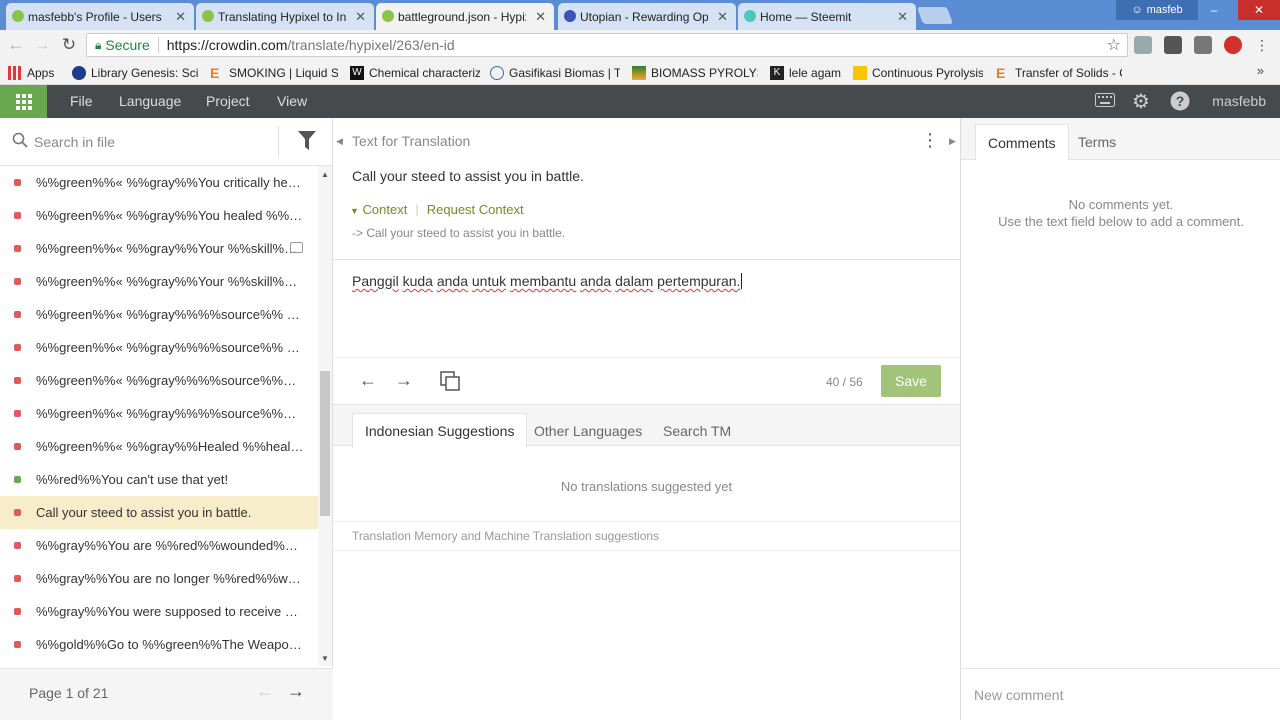 This screenshot has height=720, width=1280. I want to click on bookmark-item: Continuous Pyrolysis, so click(918, 73).